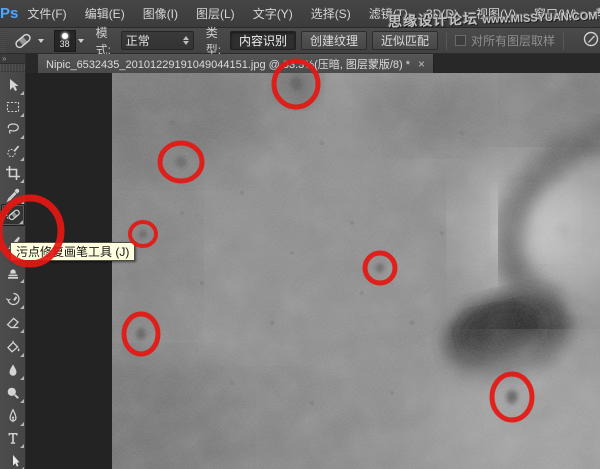 This screenshot has width=600, height=469. What do you see at coordinates (388, 14) in the screenshot?
I see `menu-item-6: 滤镜(T)` at bounding box center [388, 14].